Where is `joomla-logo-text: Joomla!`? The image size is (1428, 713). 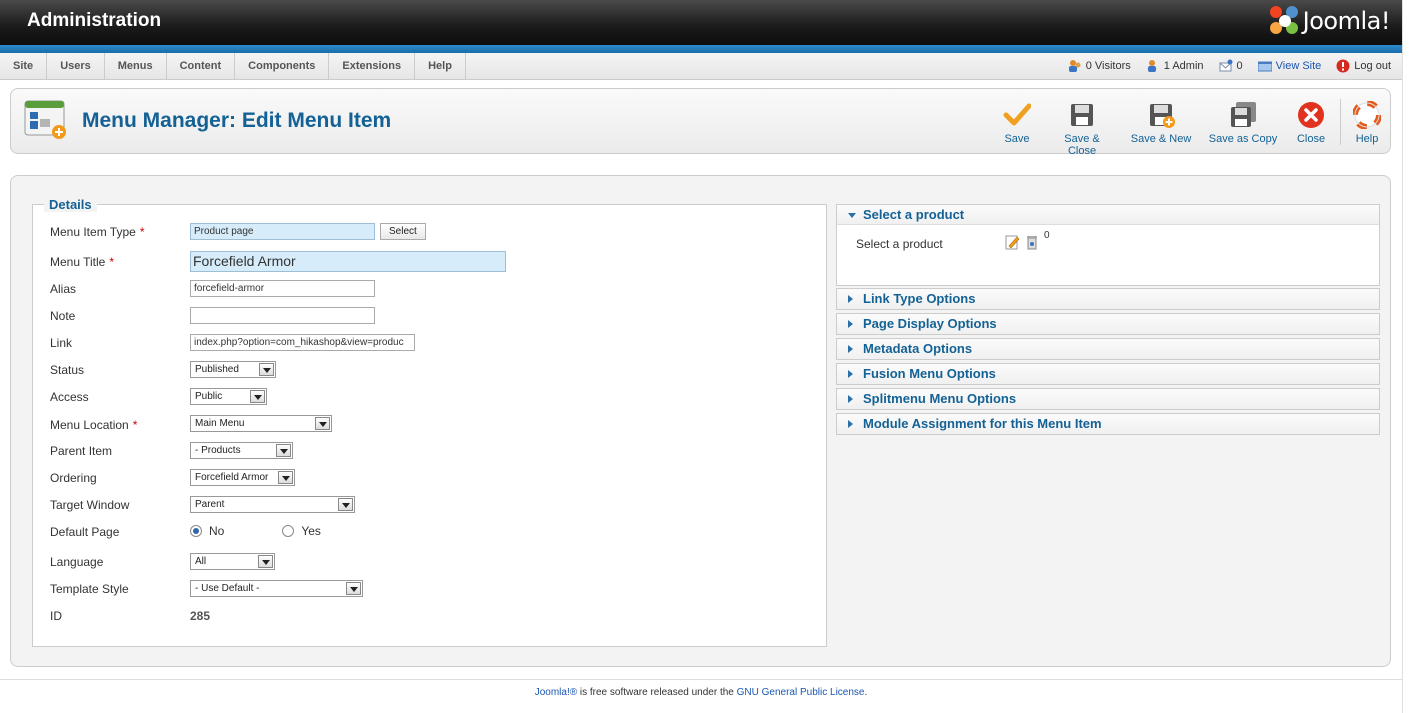
joomla-logo-text: Joomla! is located at coordinates (1346, 21).